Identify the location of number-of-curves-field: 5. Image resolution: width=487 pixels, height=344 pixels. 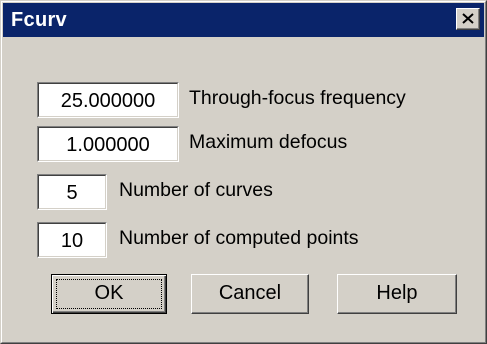
(72, 192).